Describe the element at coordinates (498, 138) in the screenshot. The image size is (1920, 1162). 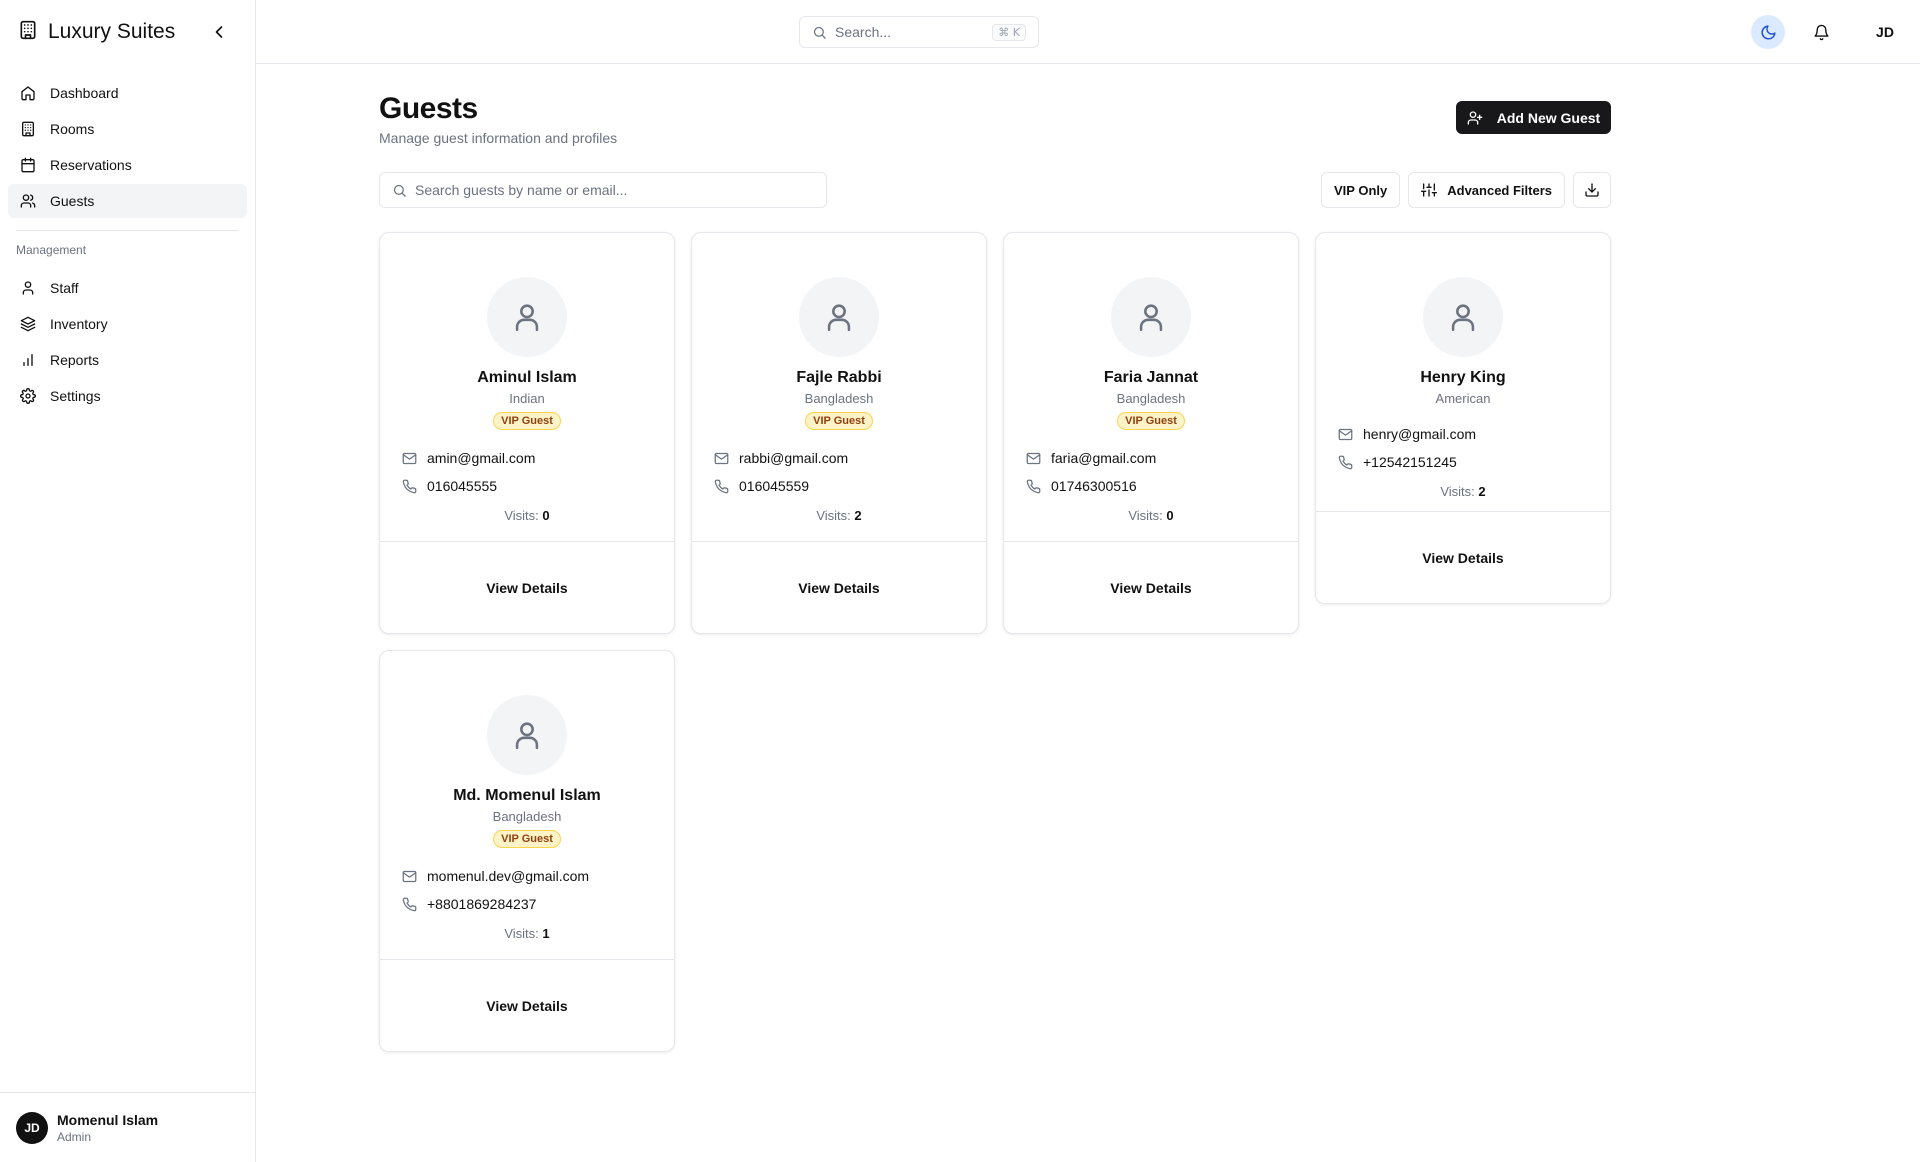
I see `page-subtitle: Manage guest information and profiles` at that location.